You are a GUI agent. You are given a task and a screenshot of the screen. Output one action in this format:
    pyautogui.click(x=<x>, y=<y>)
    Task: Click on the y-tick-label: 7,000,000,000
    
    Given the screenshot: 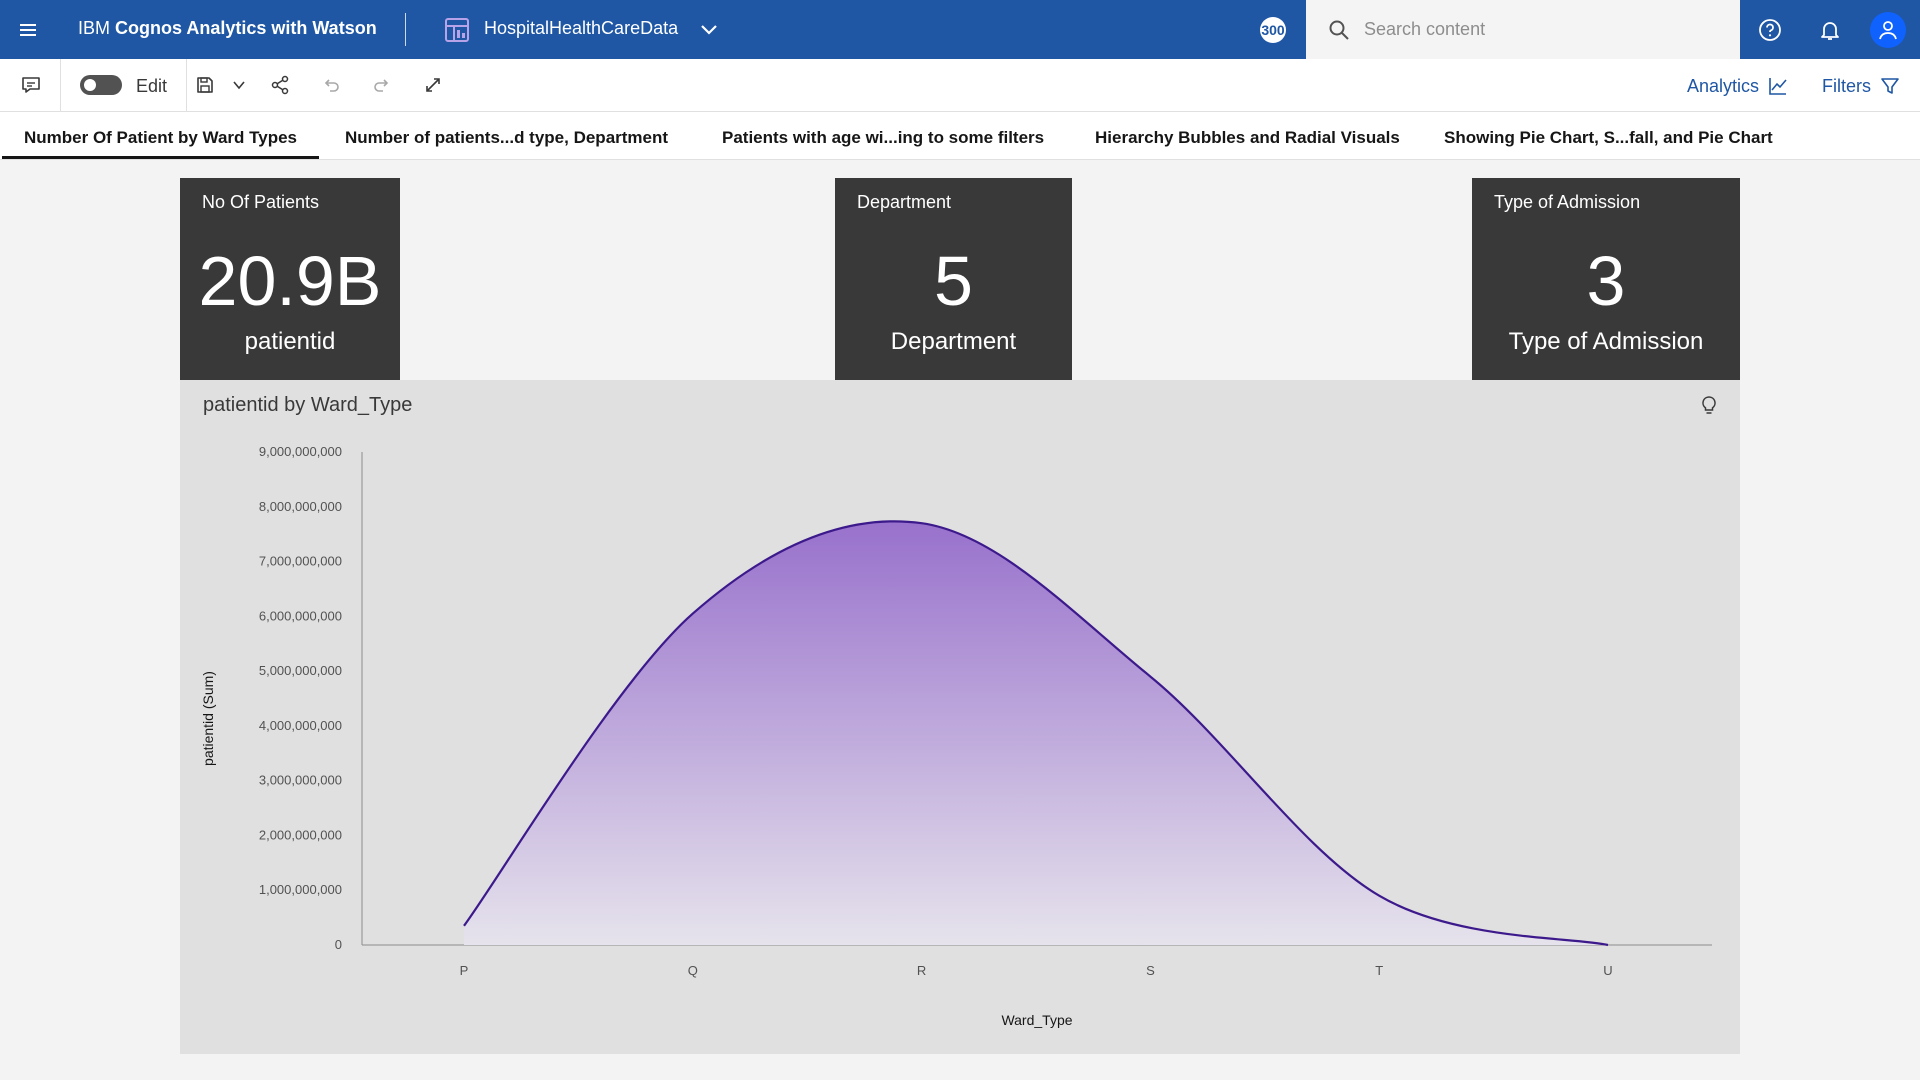 What is the action you would take?
    pyautogui.click(x=300, y=561)
    